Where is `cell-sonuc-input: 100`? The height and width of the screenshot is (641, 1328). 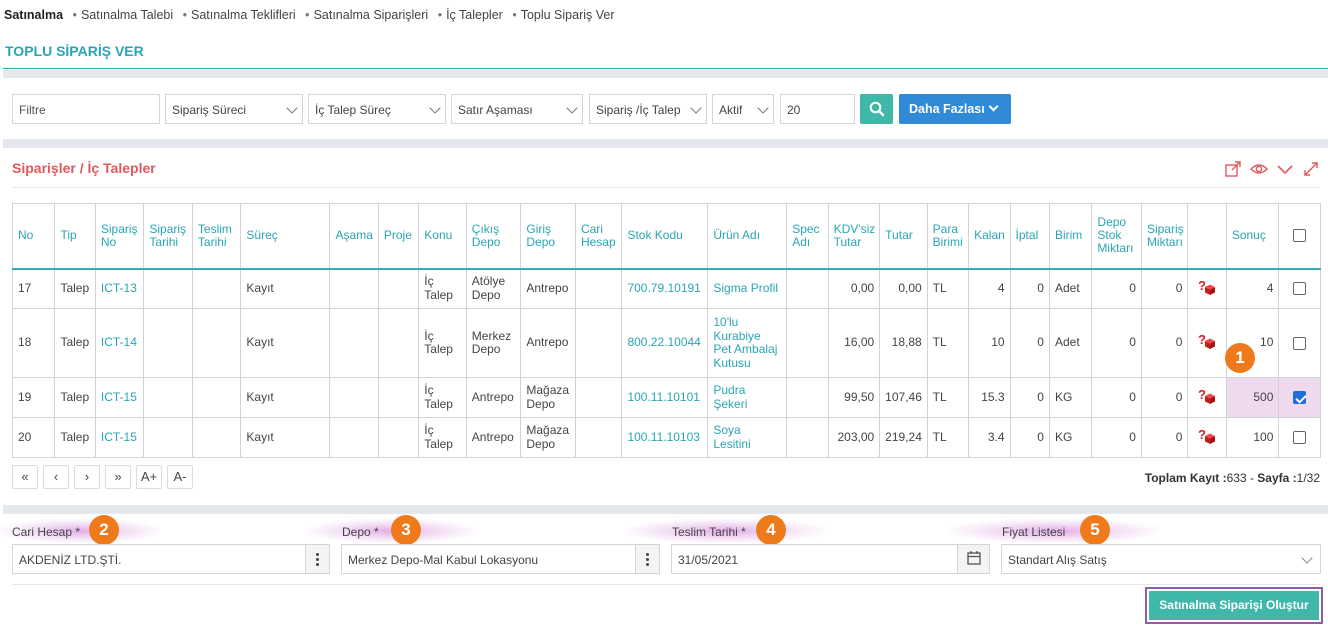 cell-sonuc-input: 100 is located at coordinates (1252, 437).